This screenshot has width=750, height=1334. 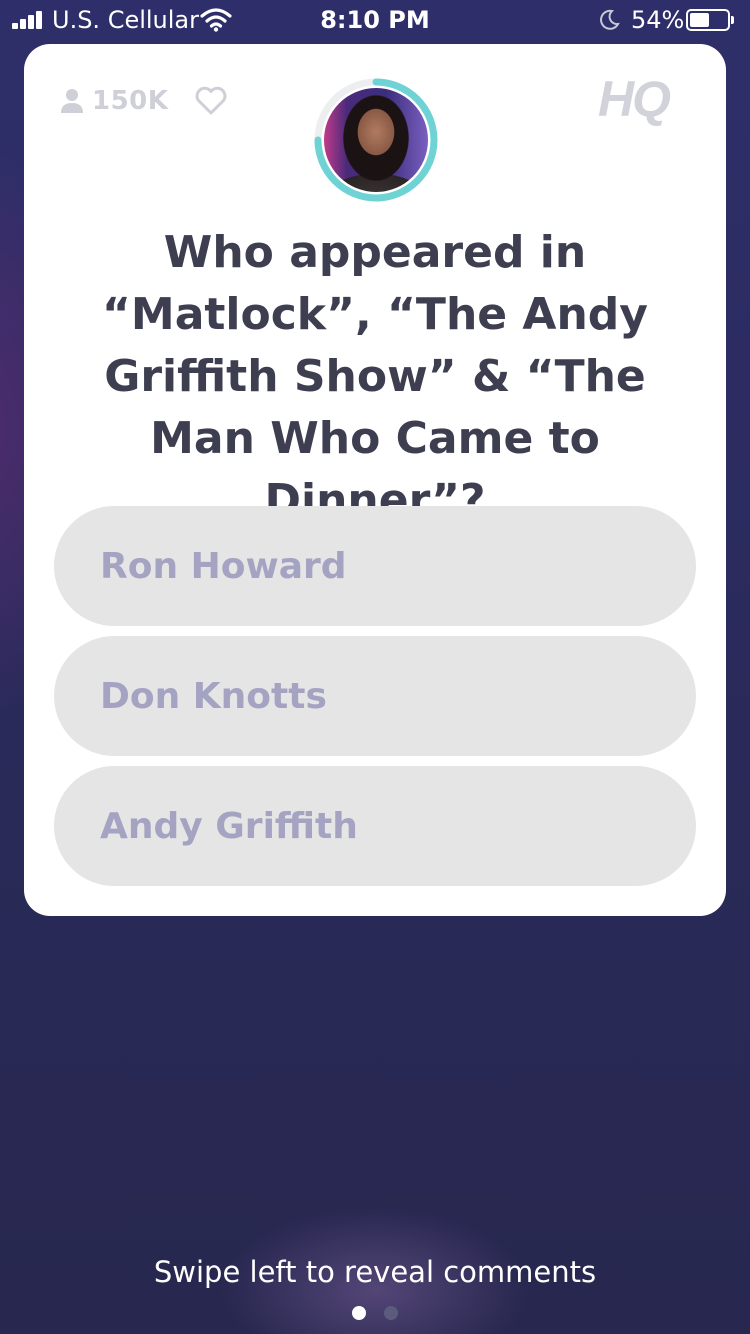 What do you see at coordinates (610, 19) in the screenshot?
I see `moon-icon` at bounding box center [610, 19].